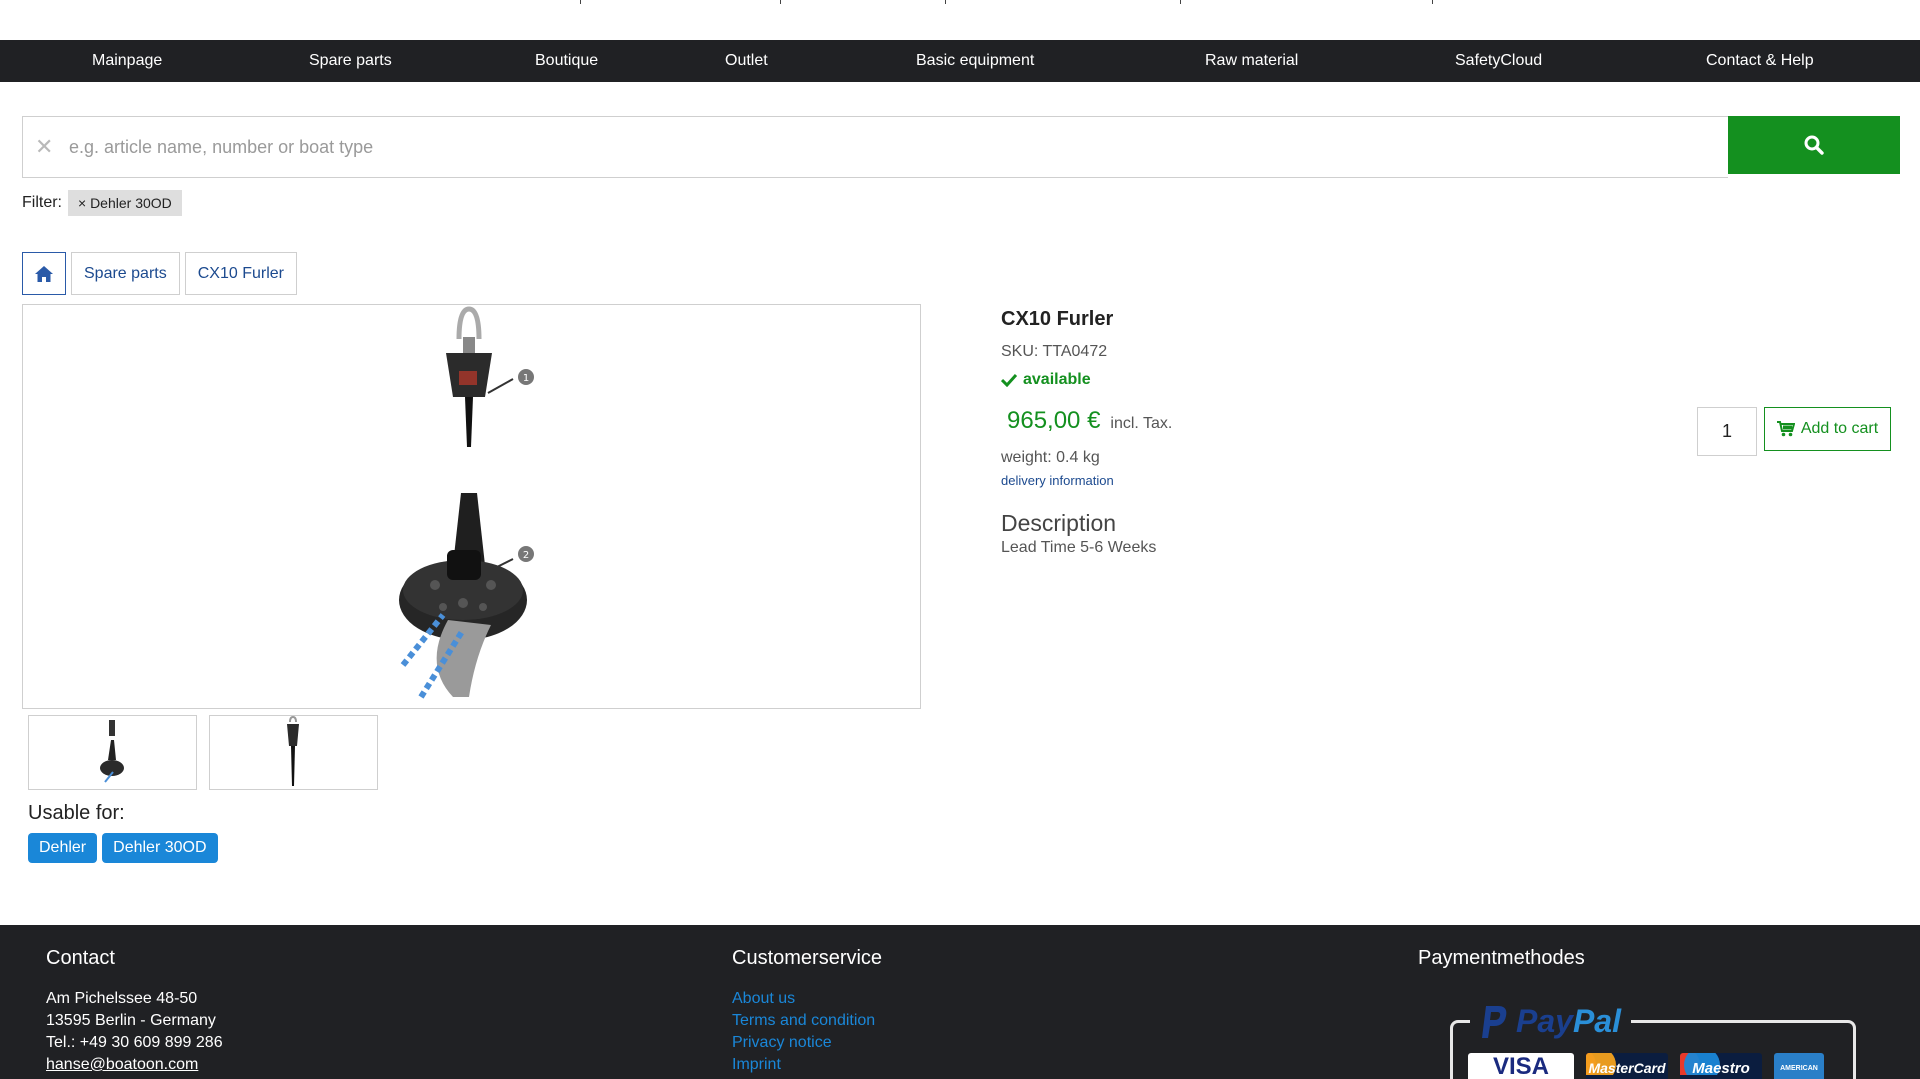 The width and height of the screenshot is (1920, 1079). I want to click on top-strip, so click(960, 20).